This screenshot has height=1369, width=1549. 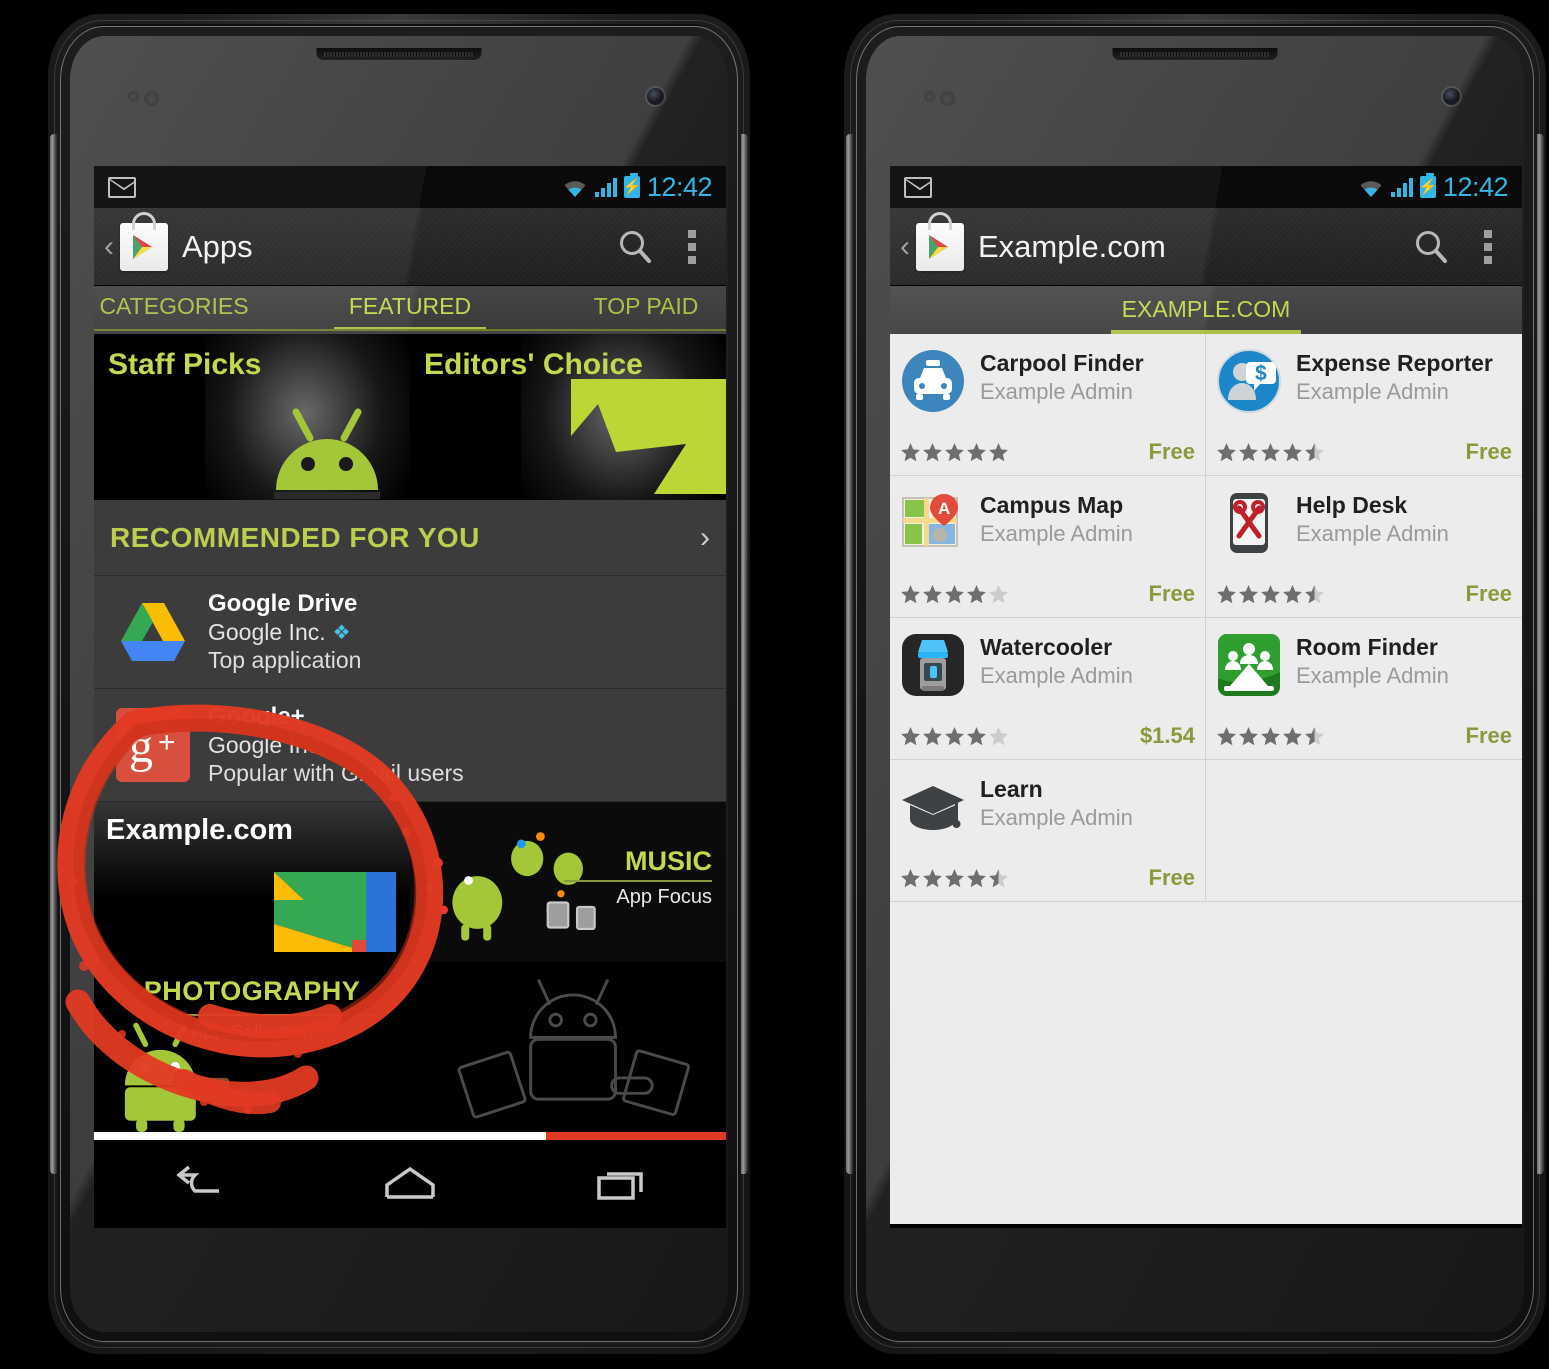 I want to click on page-title: Example.com, so click(x=1072, y=246).